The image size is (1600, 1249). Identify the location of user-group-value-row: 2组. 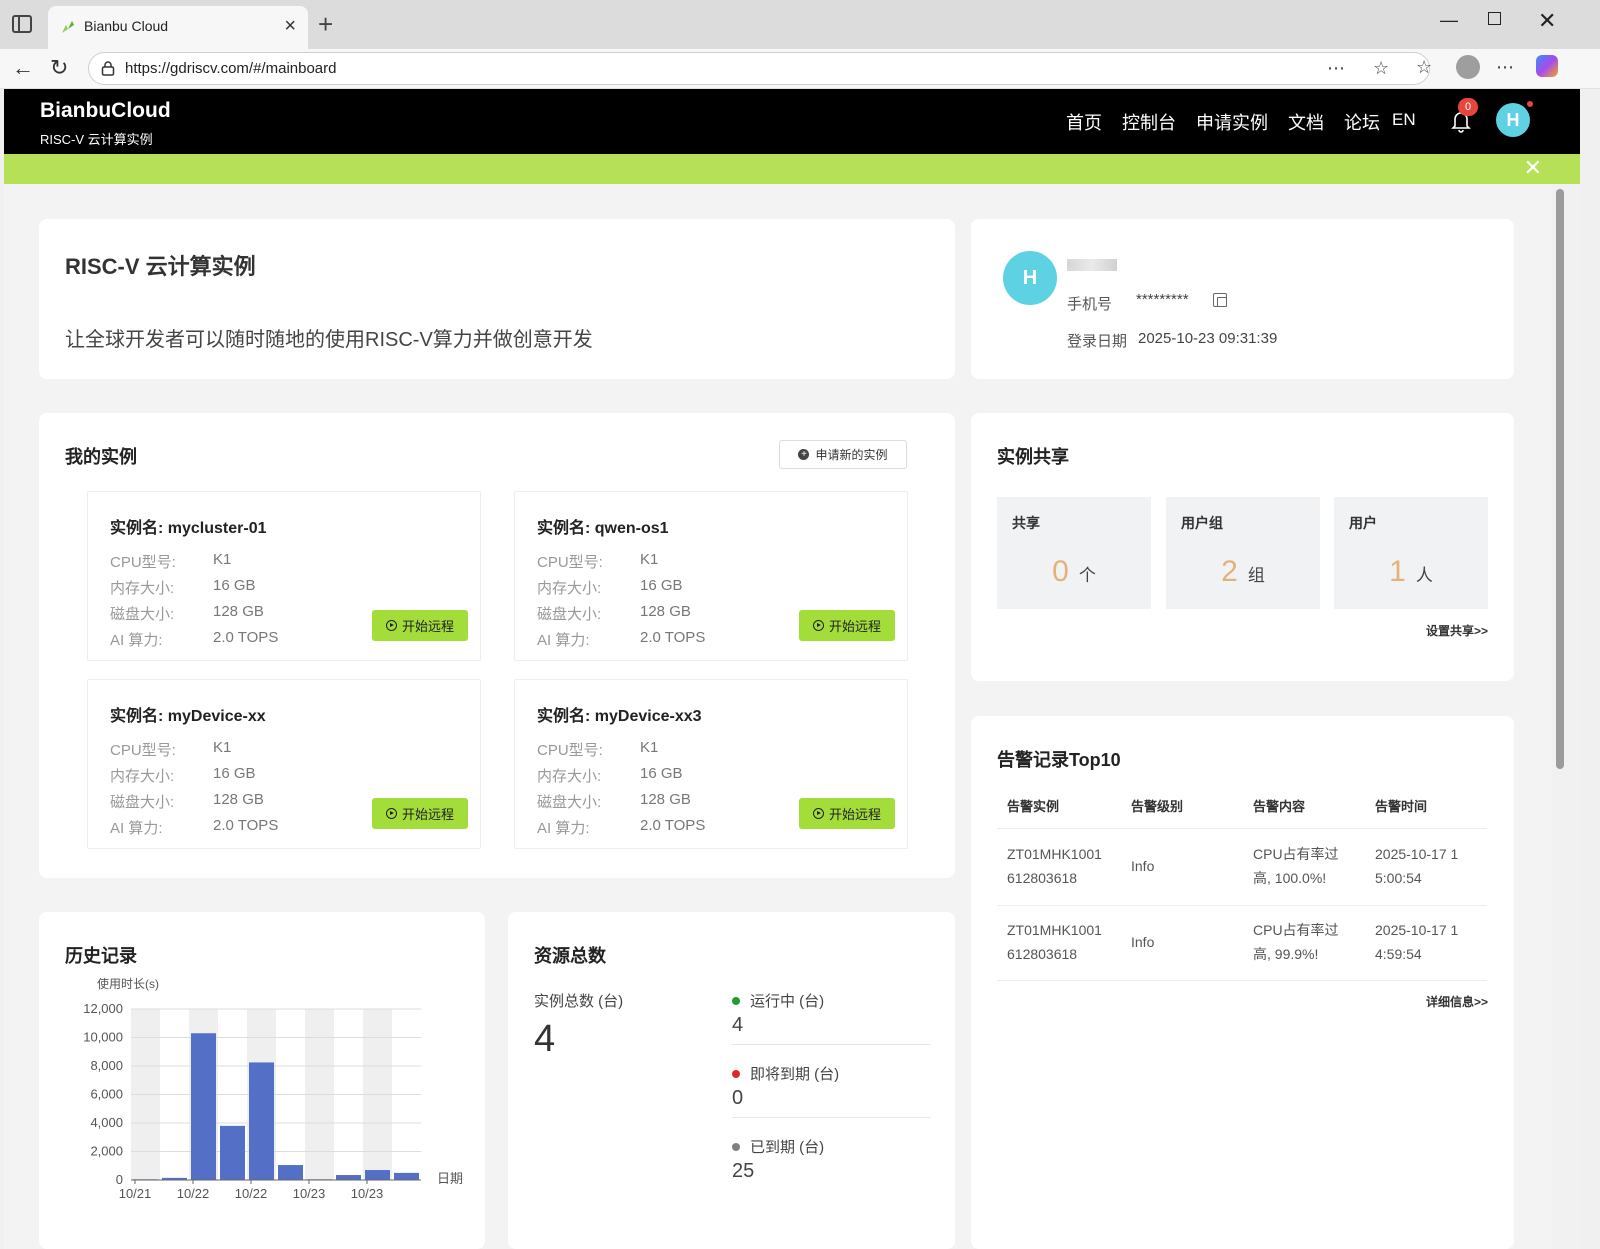
(1243, 572).